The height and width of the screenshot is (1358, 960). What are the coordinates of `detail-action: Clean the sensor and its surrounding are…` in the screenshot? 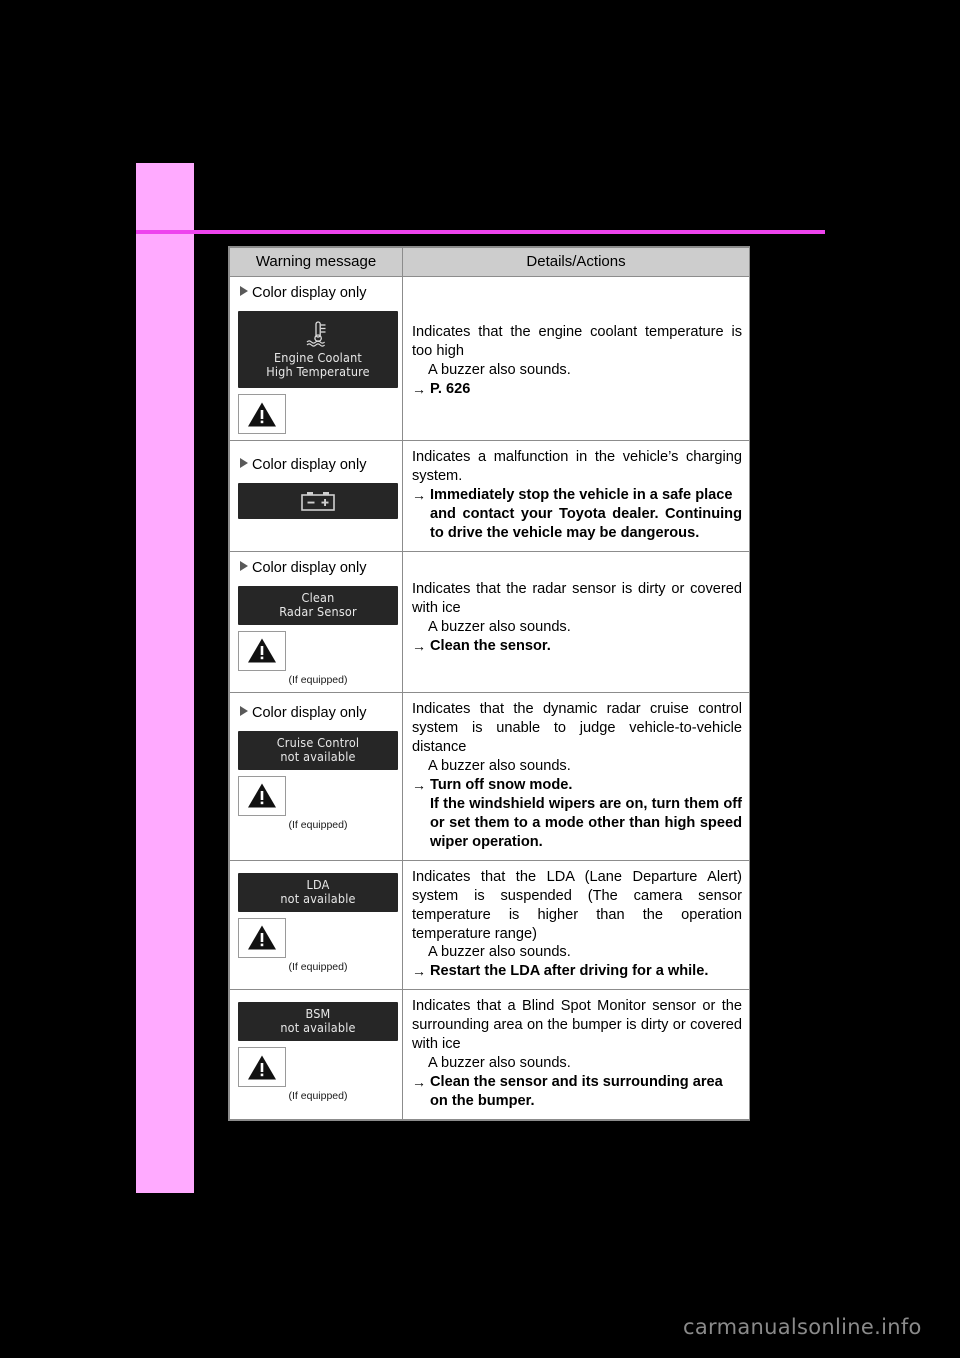 It's located at (576, 1082).